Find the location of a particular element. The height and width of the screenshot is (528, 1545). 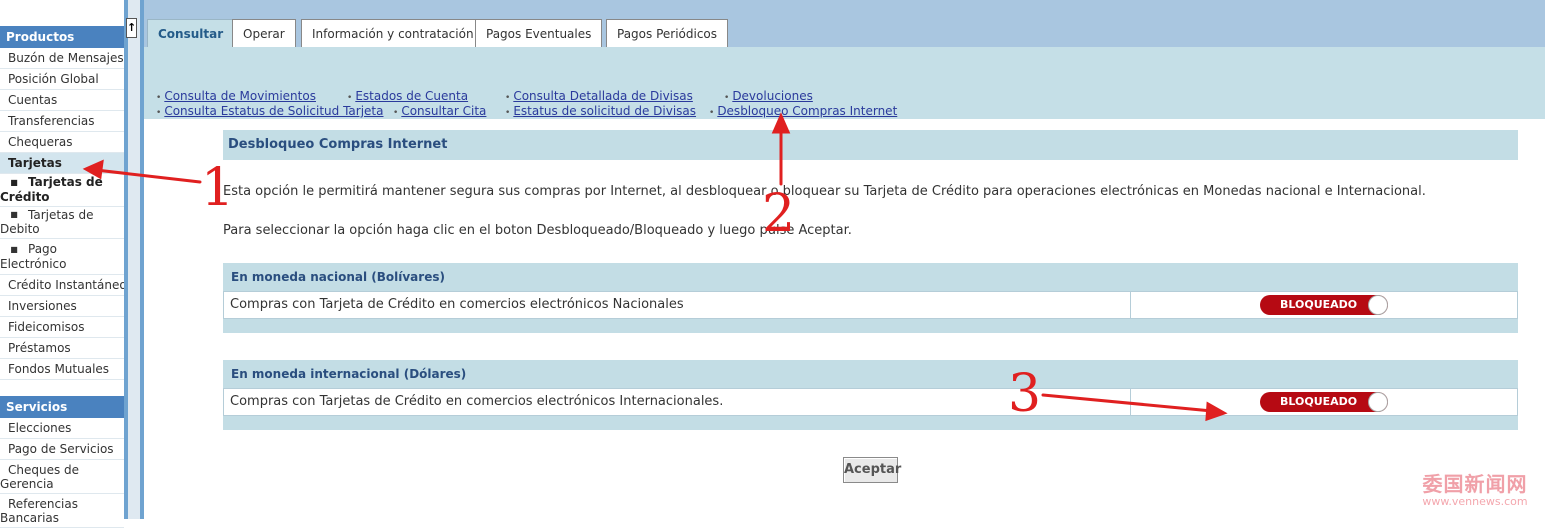

arrow-1-head is located at coordinates (93, 169).